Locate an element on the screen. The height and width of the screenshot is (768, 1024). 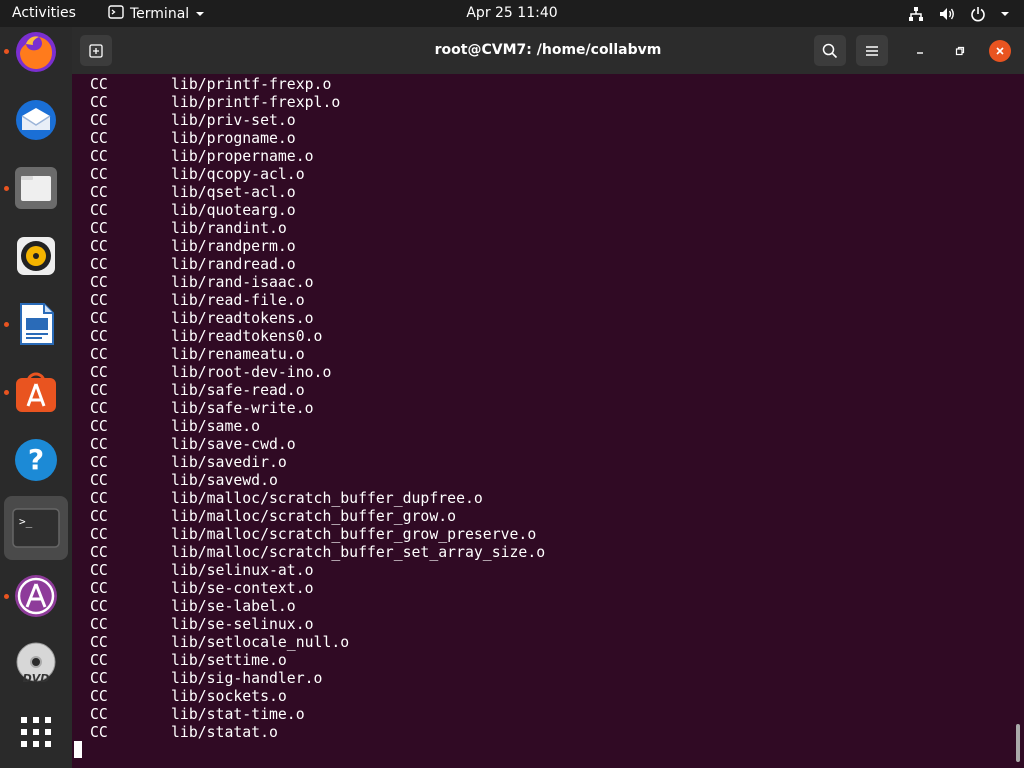
terminal-line: CC lib/selinux-at.o is located at coordinates (317, 571).